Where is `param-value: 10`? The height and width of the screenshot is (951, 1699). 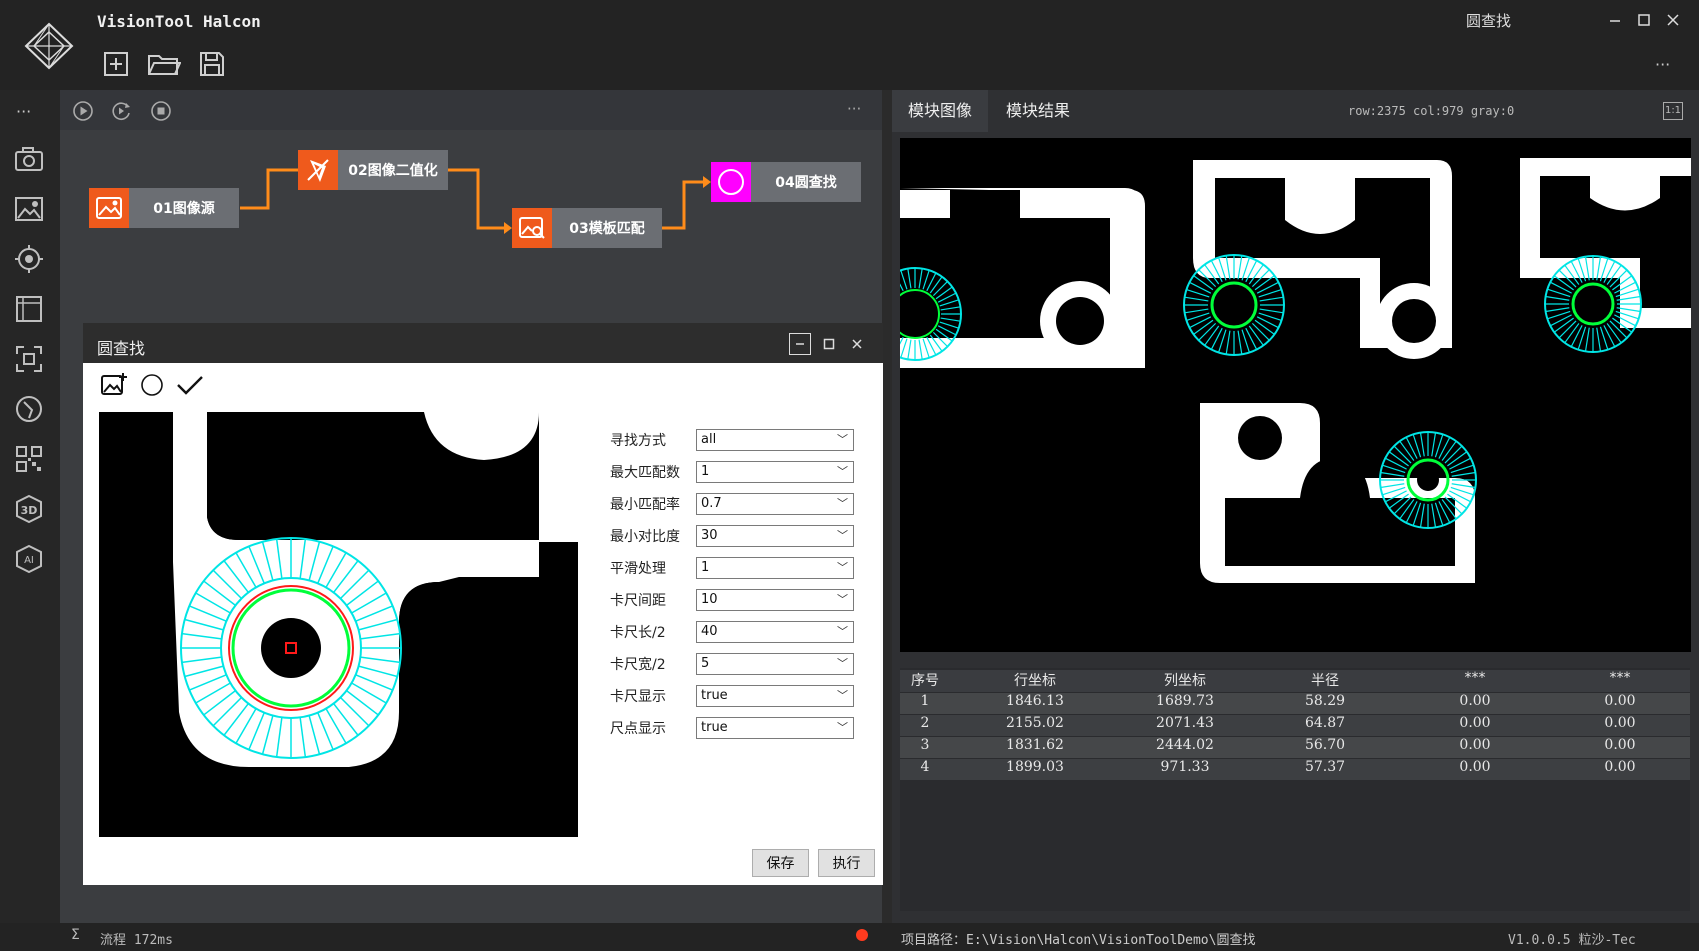 param-value: 10 is located at coordinates (709, 599).